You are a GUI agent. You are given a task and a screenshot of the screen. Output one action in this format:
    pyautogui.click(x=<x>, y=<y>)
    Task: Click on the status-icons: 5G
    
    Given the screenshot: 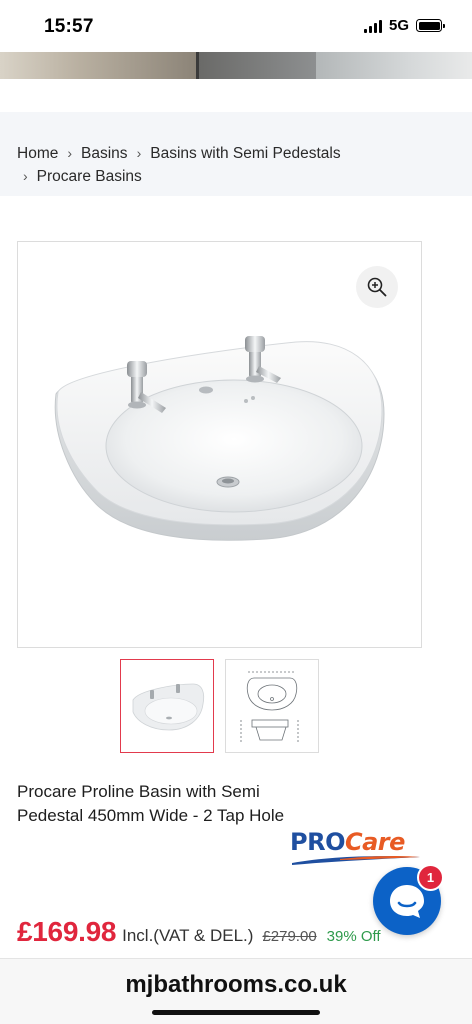 What is the action you would take?
    pyautogui.click(x=404, y=25)
    